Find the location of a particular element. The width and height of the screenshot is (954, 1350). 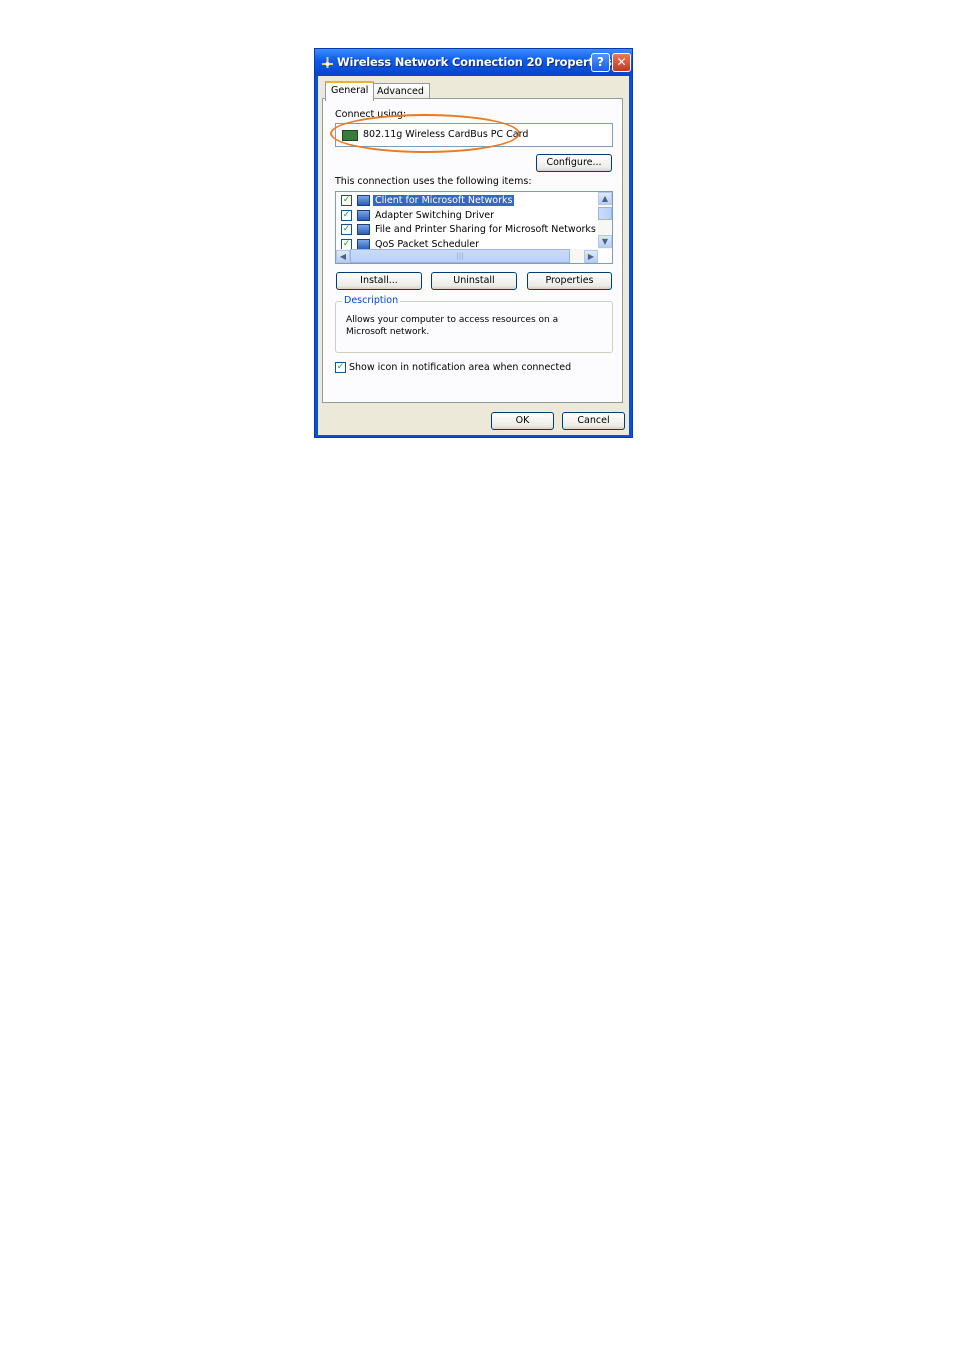

scroll-right-icon: ▶ is located at coordinates (591, 256).